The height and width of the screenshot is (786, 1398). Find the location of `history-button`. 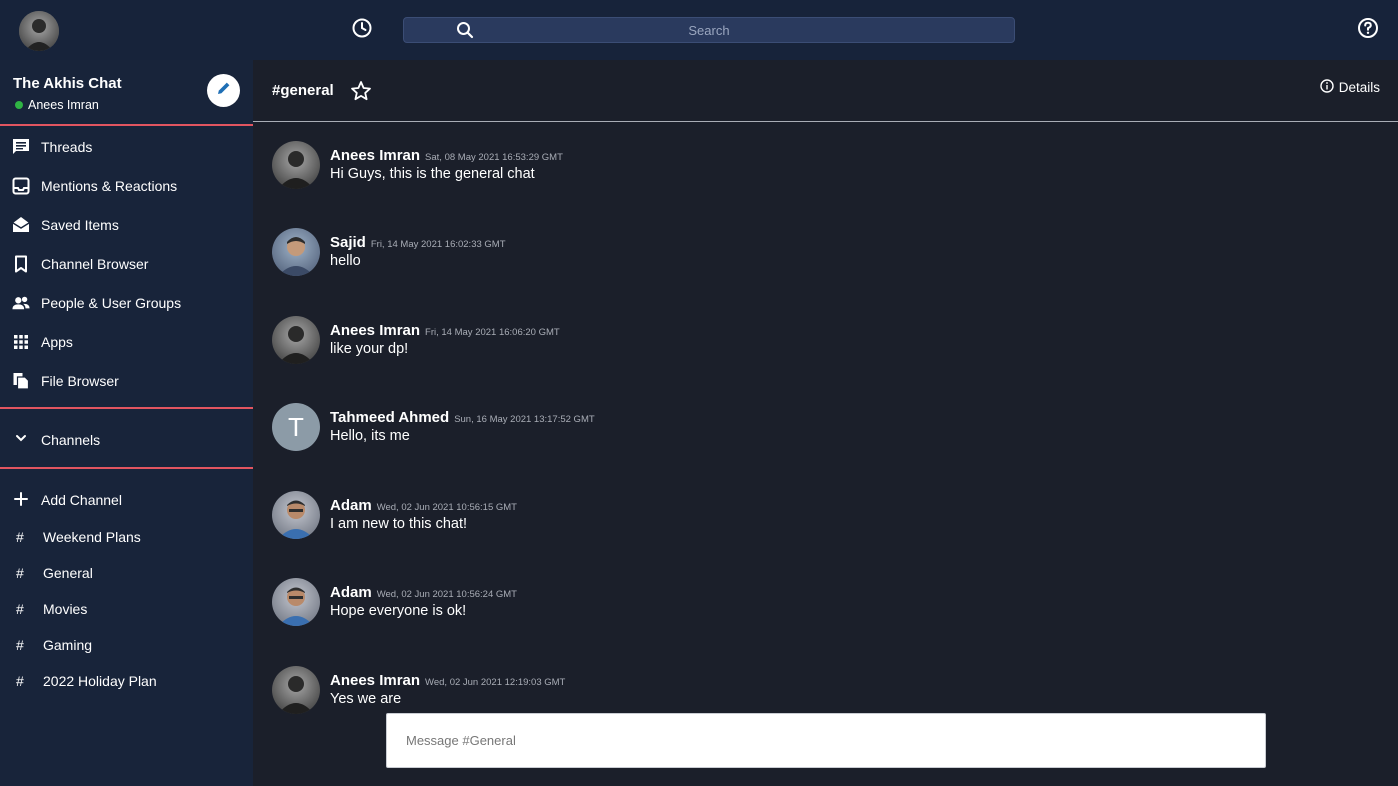

history-button is located at coordinates (362, 30).